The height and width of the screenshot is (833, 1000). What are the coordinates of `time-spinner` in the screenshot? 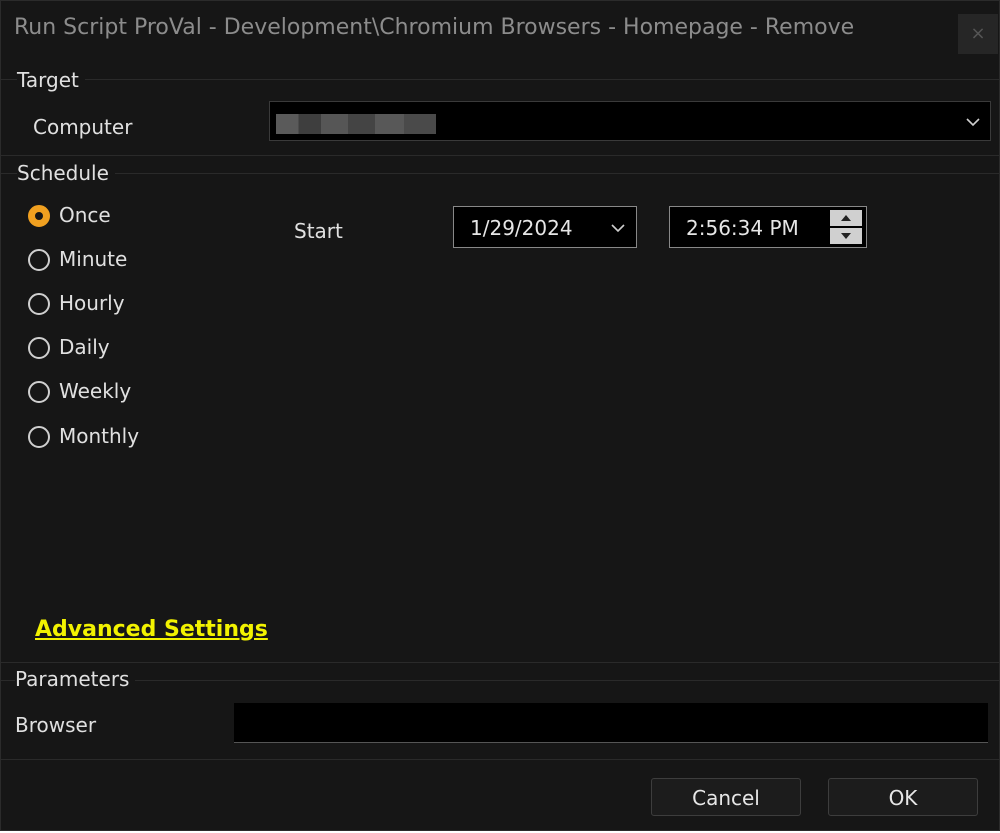 It's located at (846, 227).